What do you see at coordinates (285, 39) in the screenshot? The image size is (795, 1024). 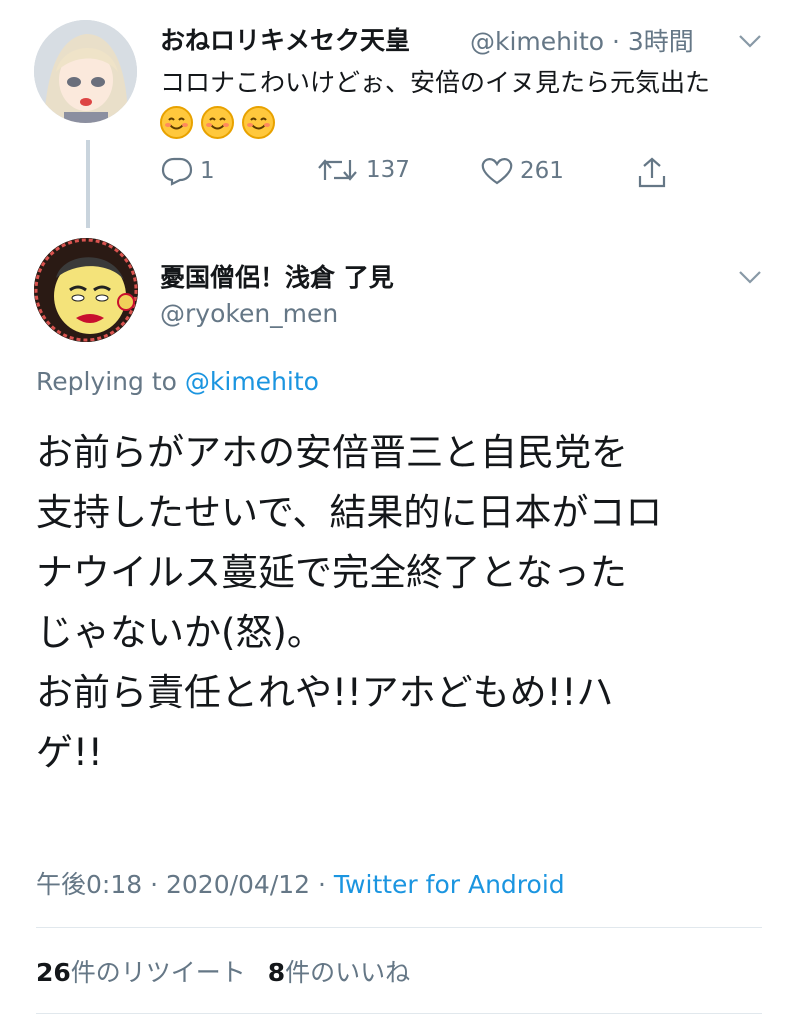 I see `parent-display-name: おねロリキメセク天皇` at bounding box center [285, 39].